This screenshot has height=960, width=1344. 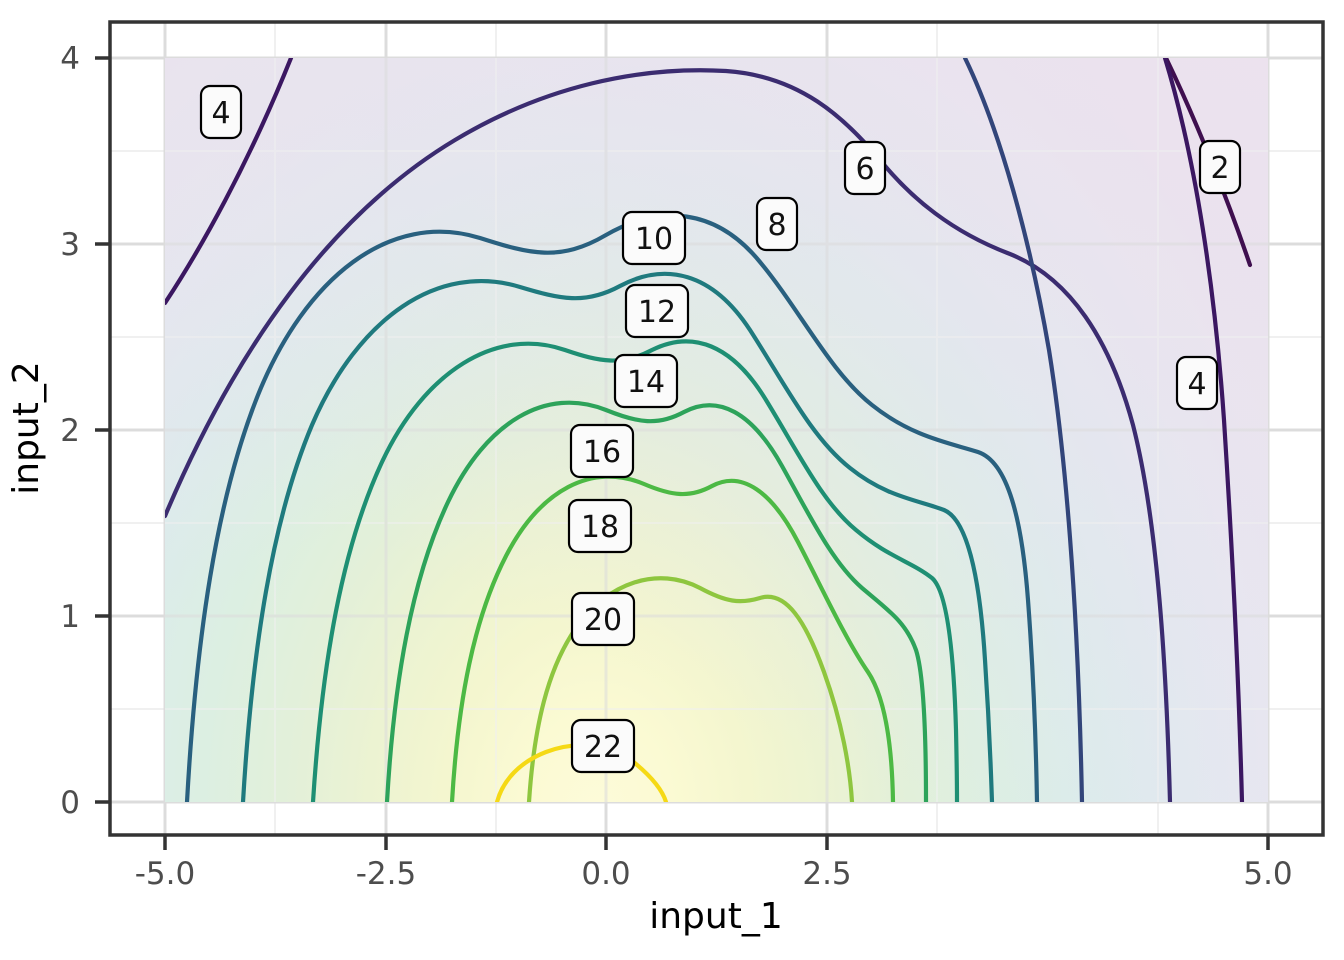 I want to click on y-tick-label: 0, so click(x=70, y=803).